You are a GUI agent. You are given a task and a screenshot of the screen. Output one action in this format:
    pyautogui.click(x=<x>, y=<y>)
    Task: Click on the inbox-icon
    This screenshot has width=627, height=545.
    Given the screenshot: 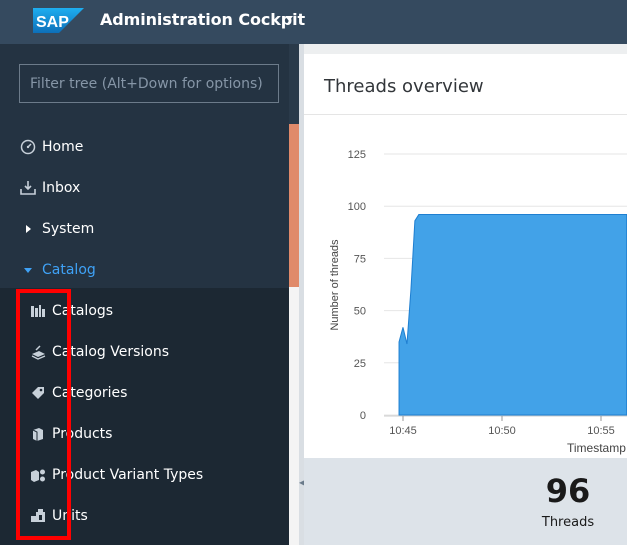 What is the action you would take?
    pyautogui.click(x=28, y=188)
    